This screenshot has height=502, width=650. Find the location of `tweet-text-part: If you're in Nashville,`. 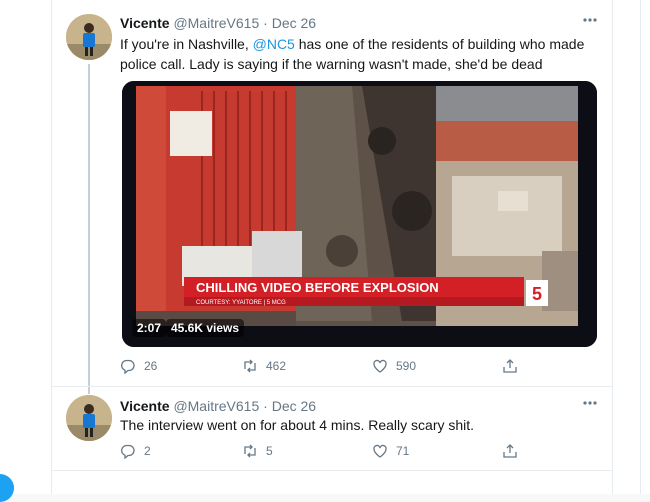

tweet-text-part: If you're in Nashville, is located at coordinates (186, 44).